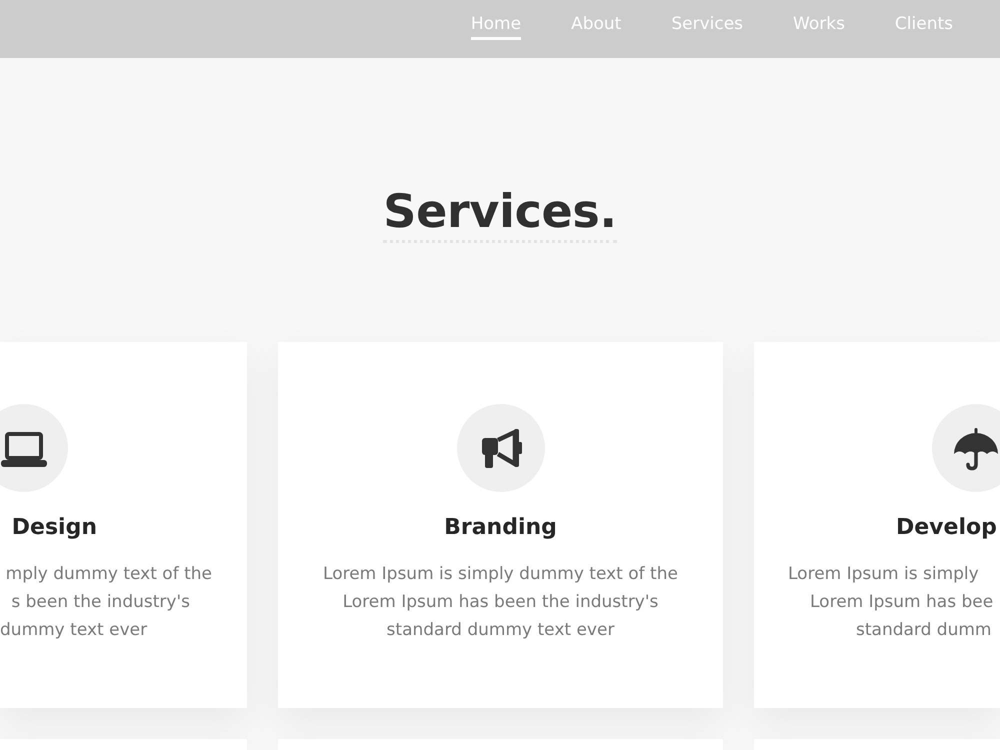  What do you see at coordinates (500, 528) in the screenshot?
I see `card-title: Branding` at bounding box center [500, 528].